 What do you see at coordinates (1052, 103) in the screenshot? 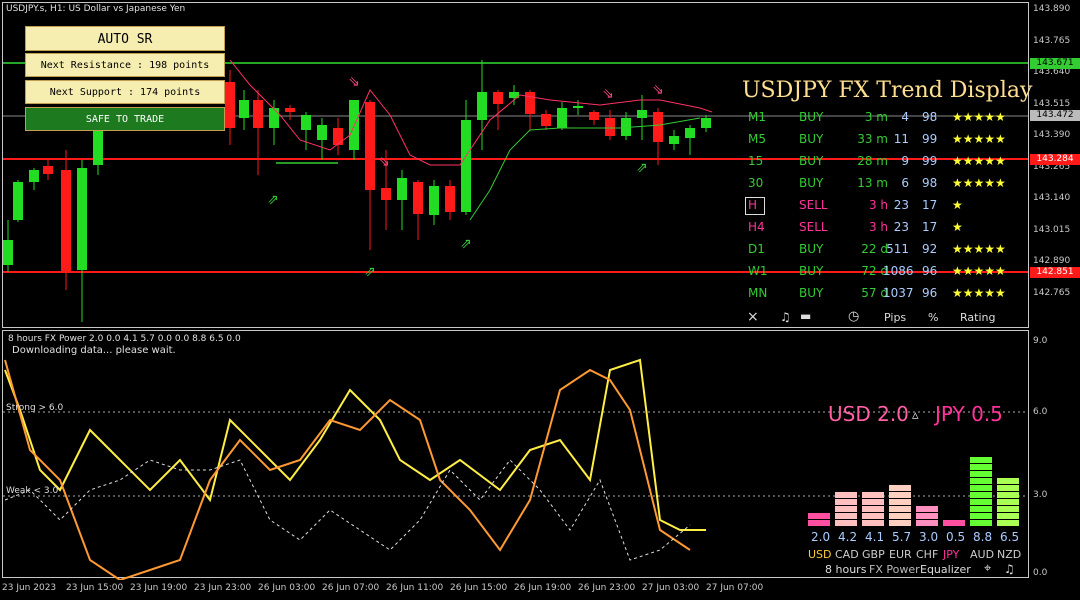
I see `price-axis-label: 143.515` at bounding box center [1052, 103].